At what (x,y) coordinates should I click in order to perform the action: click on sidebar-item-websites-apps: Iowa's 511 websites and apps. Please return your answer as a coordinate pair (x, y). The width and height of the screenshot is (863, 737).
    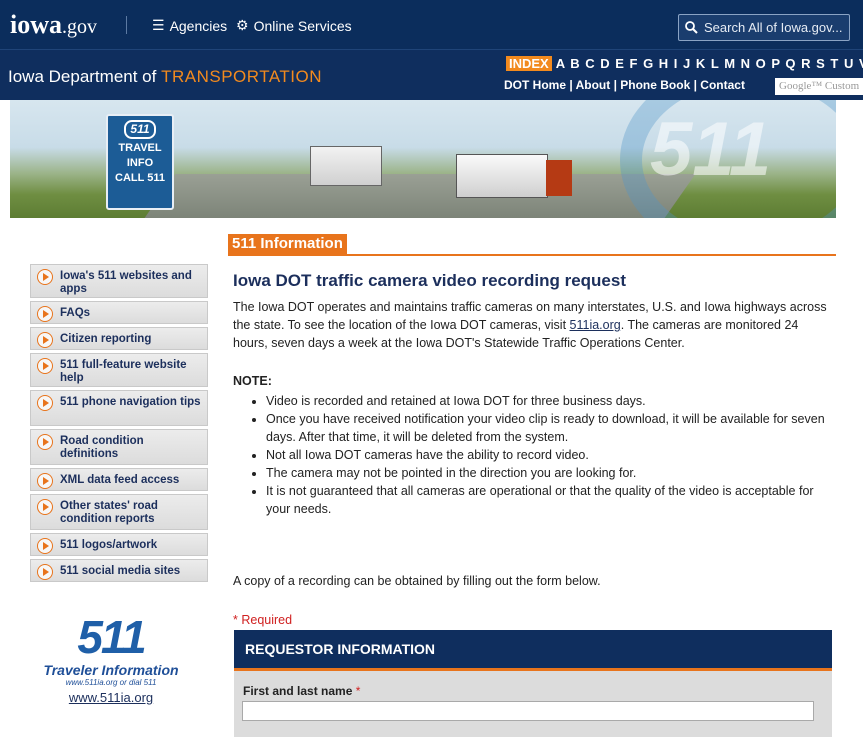
    Looking at the image, I should click on (119, 281).